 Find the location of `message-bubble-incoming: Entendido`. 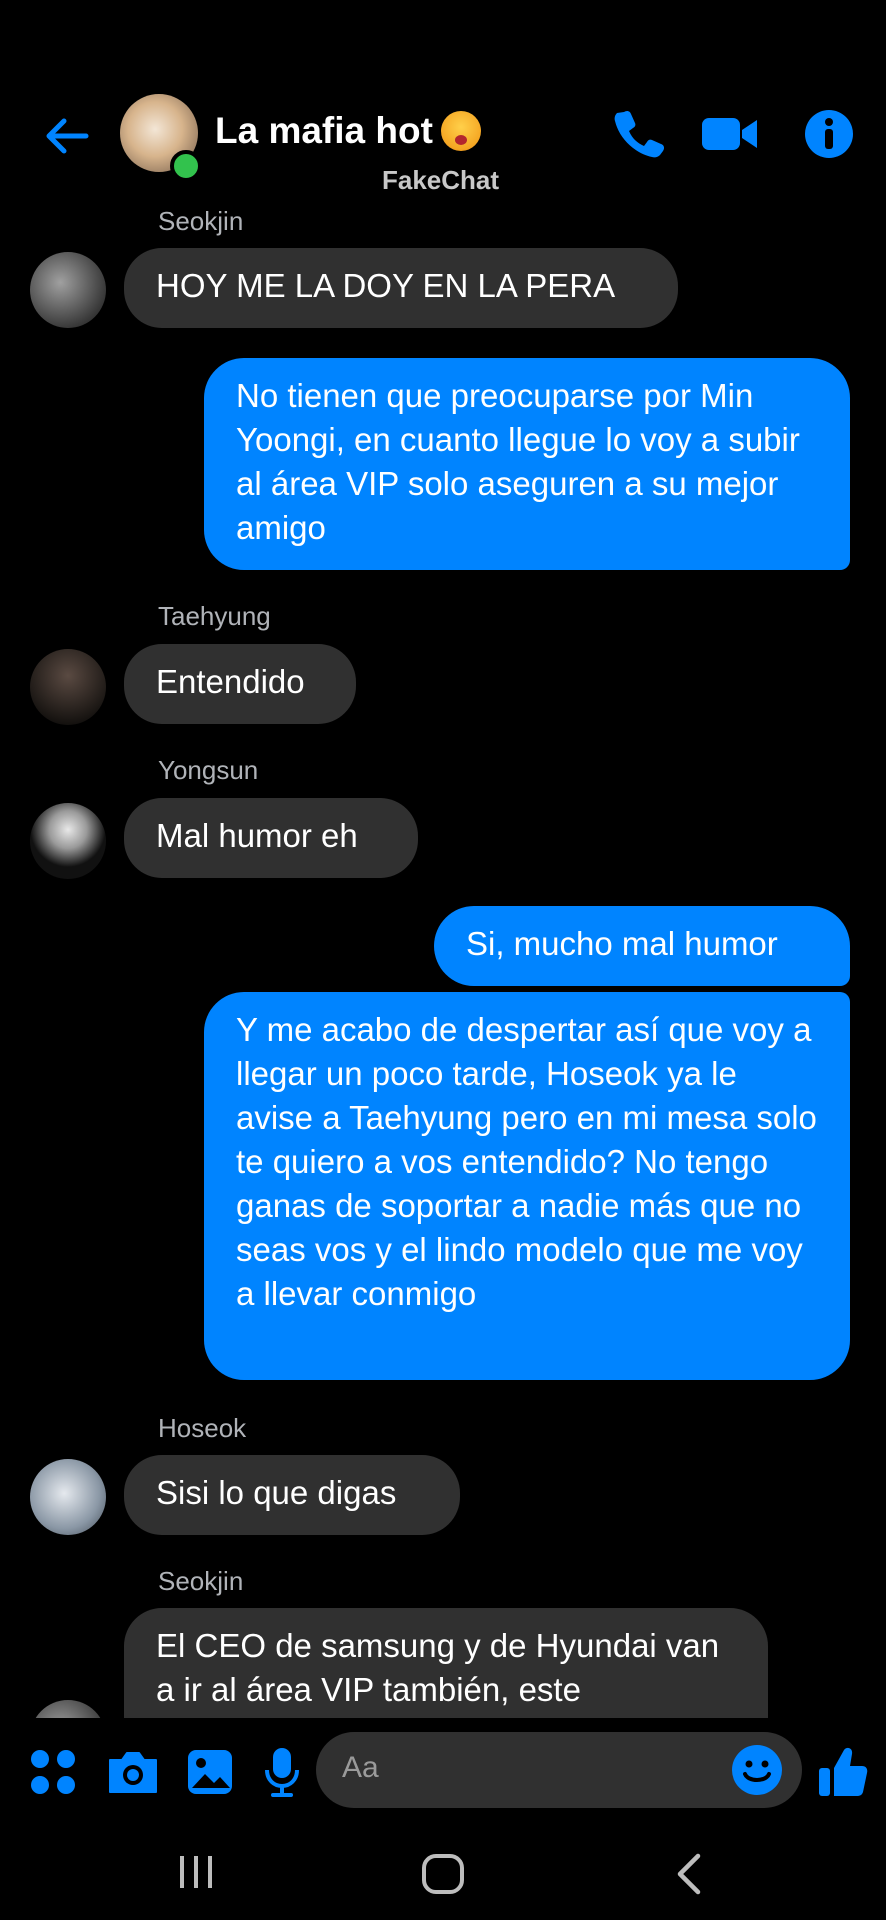

message-bubble-incoming: Entendido is located at coordinates (240, 684).